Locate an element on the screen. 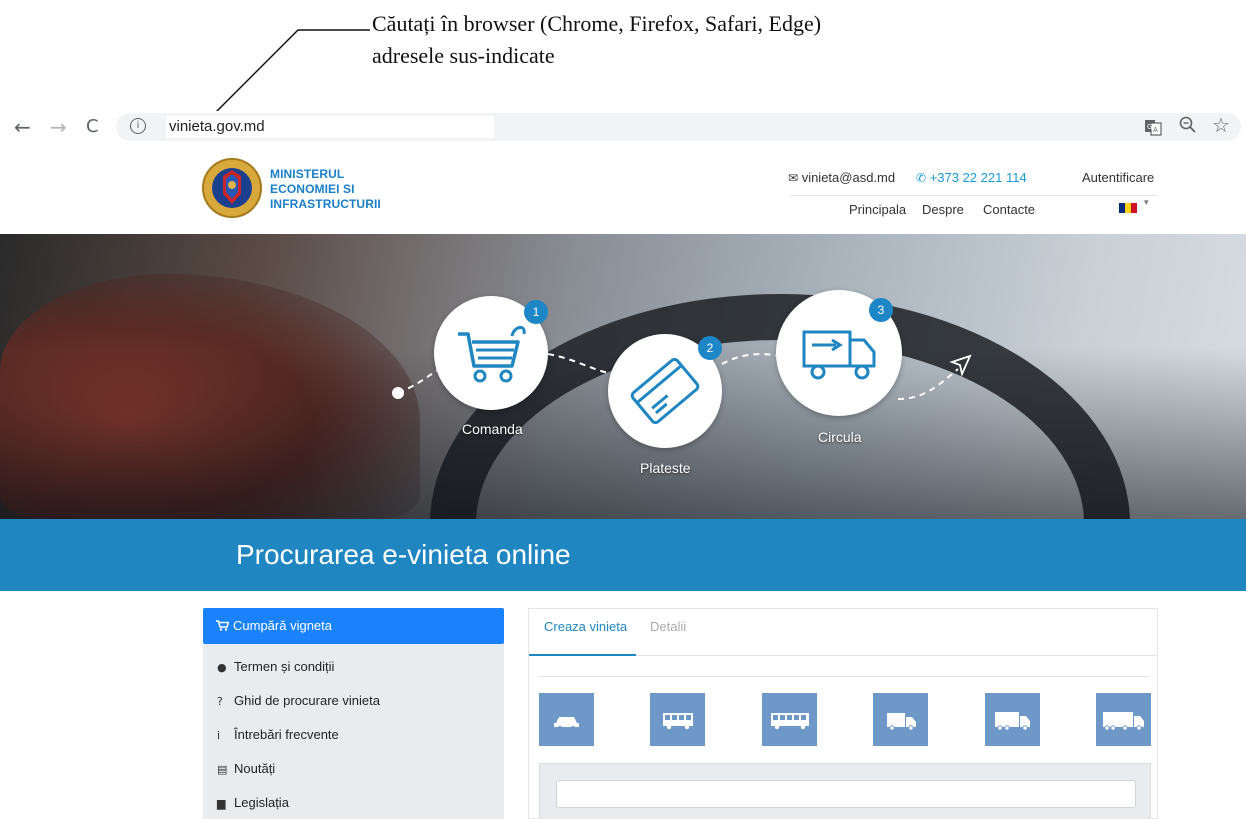 The height and width of the screenshot is (819, 1246). buy-vignette-button: Cumpără vigneta is located at coordinates (353, 626).